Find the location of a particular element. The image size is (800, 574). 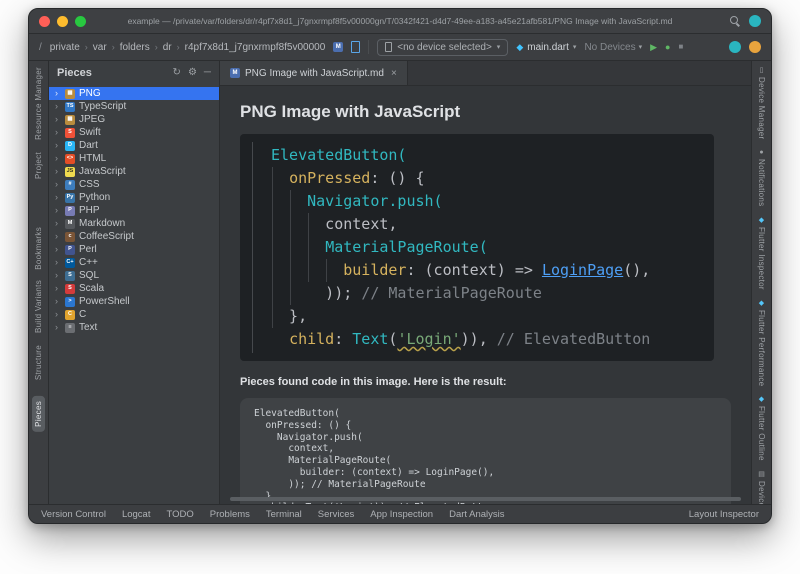

tree-item-perl: › P Perl is located at coordinates (134, 249).